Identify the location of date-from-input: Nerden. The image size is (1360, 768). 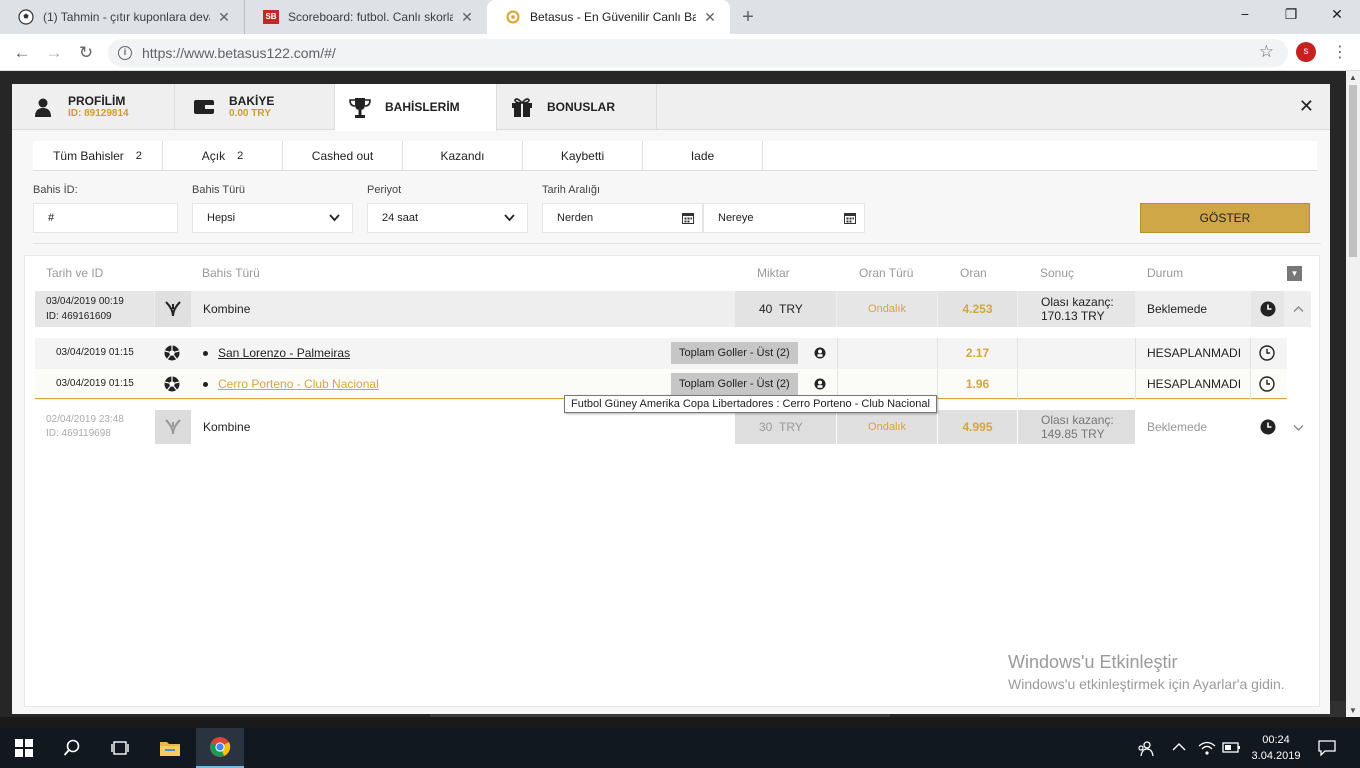
(622, 218).